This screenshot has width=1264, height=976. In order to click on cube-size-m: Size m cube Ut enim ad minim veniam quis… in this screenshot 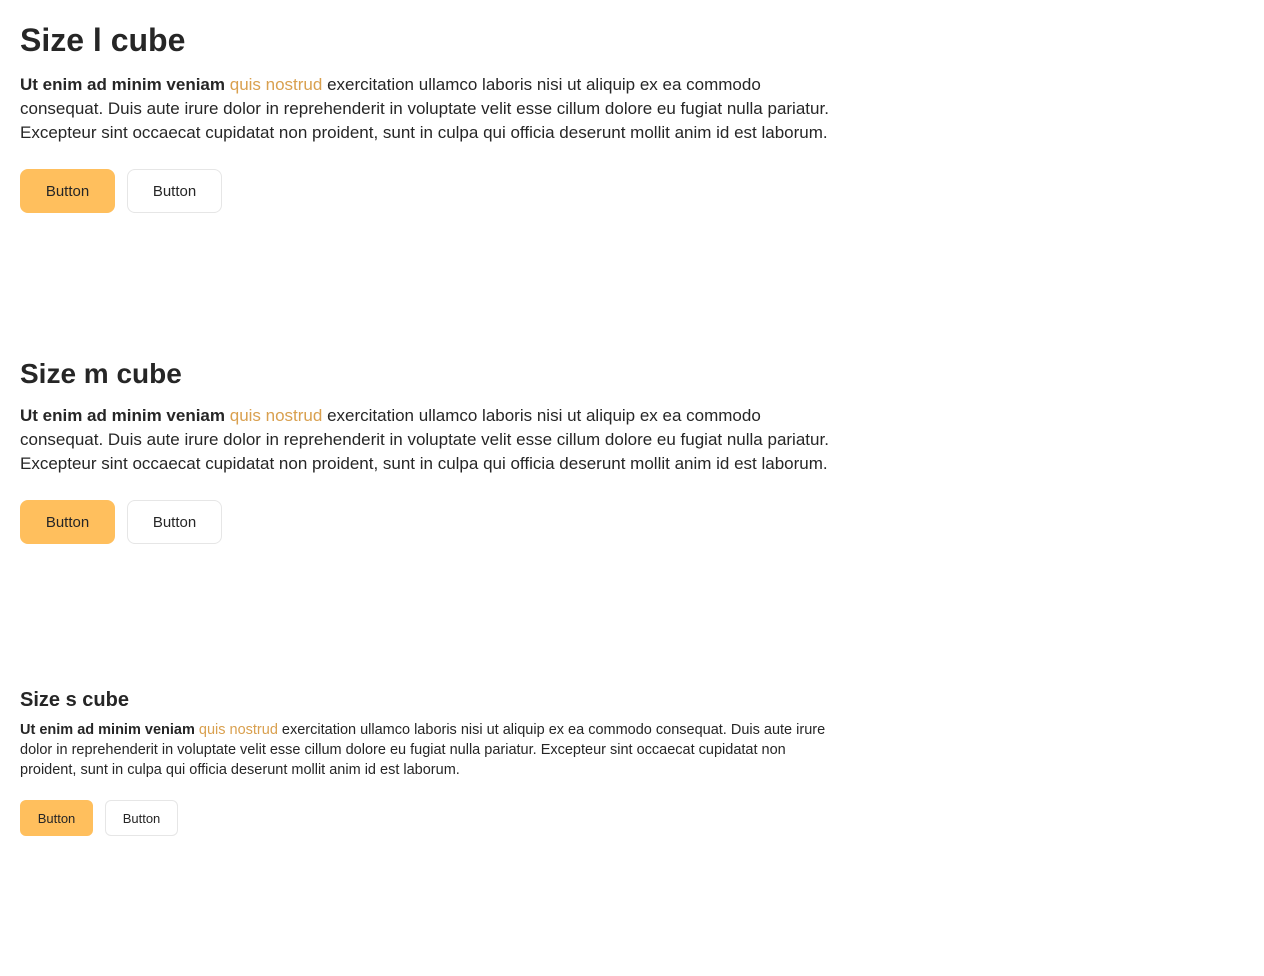, I will do `click(427, 450)`.